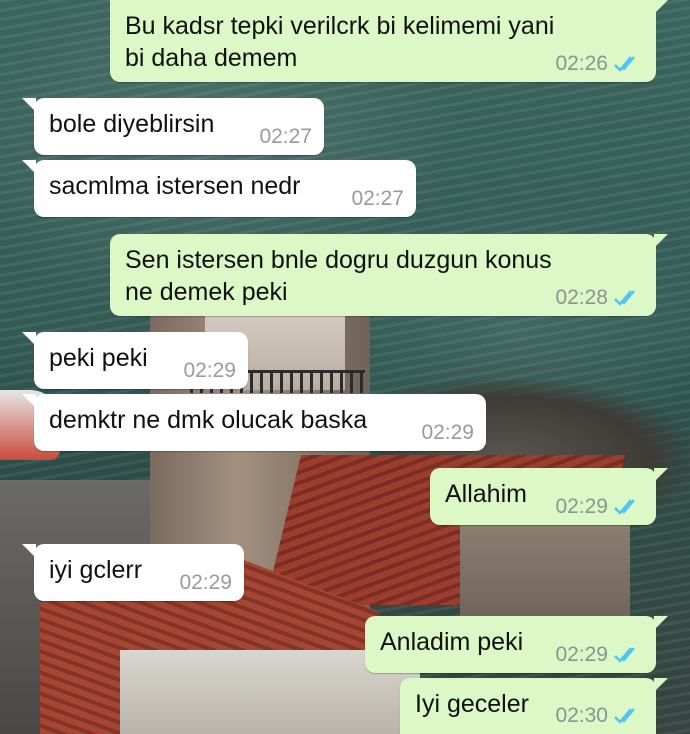 This screenshot has width=690, height=734. I want to click on message-outgoing: Anladim peki 02:29, so click(516, 644).